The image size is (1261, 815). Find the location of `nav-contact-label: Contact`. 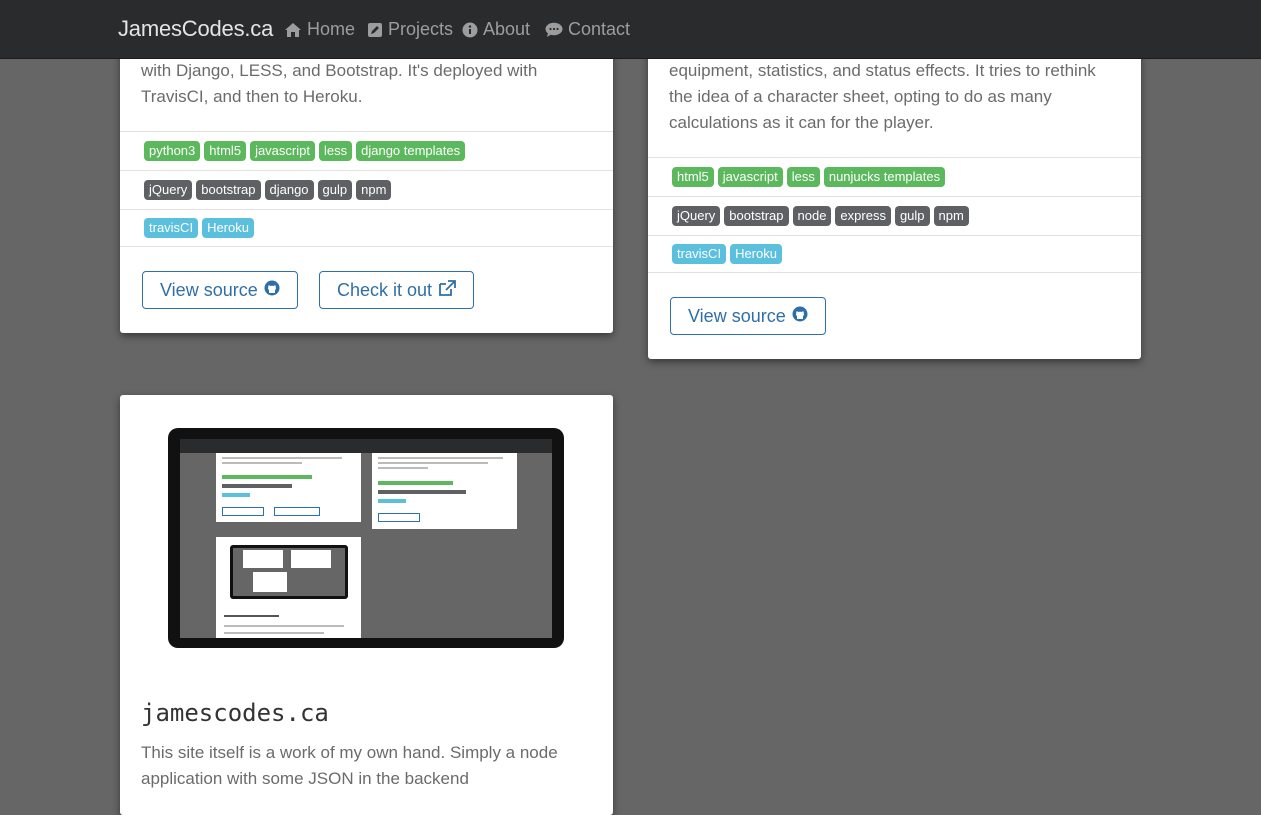

nav-contact-label: Contact is located at coordinates (599, 29).